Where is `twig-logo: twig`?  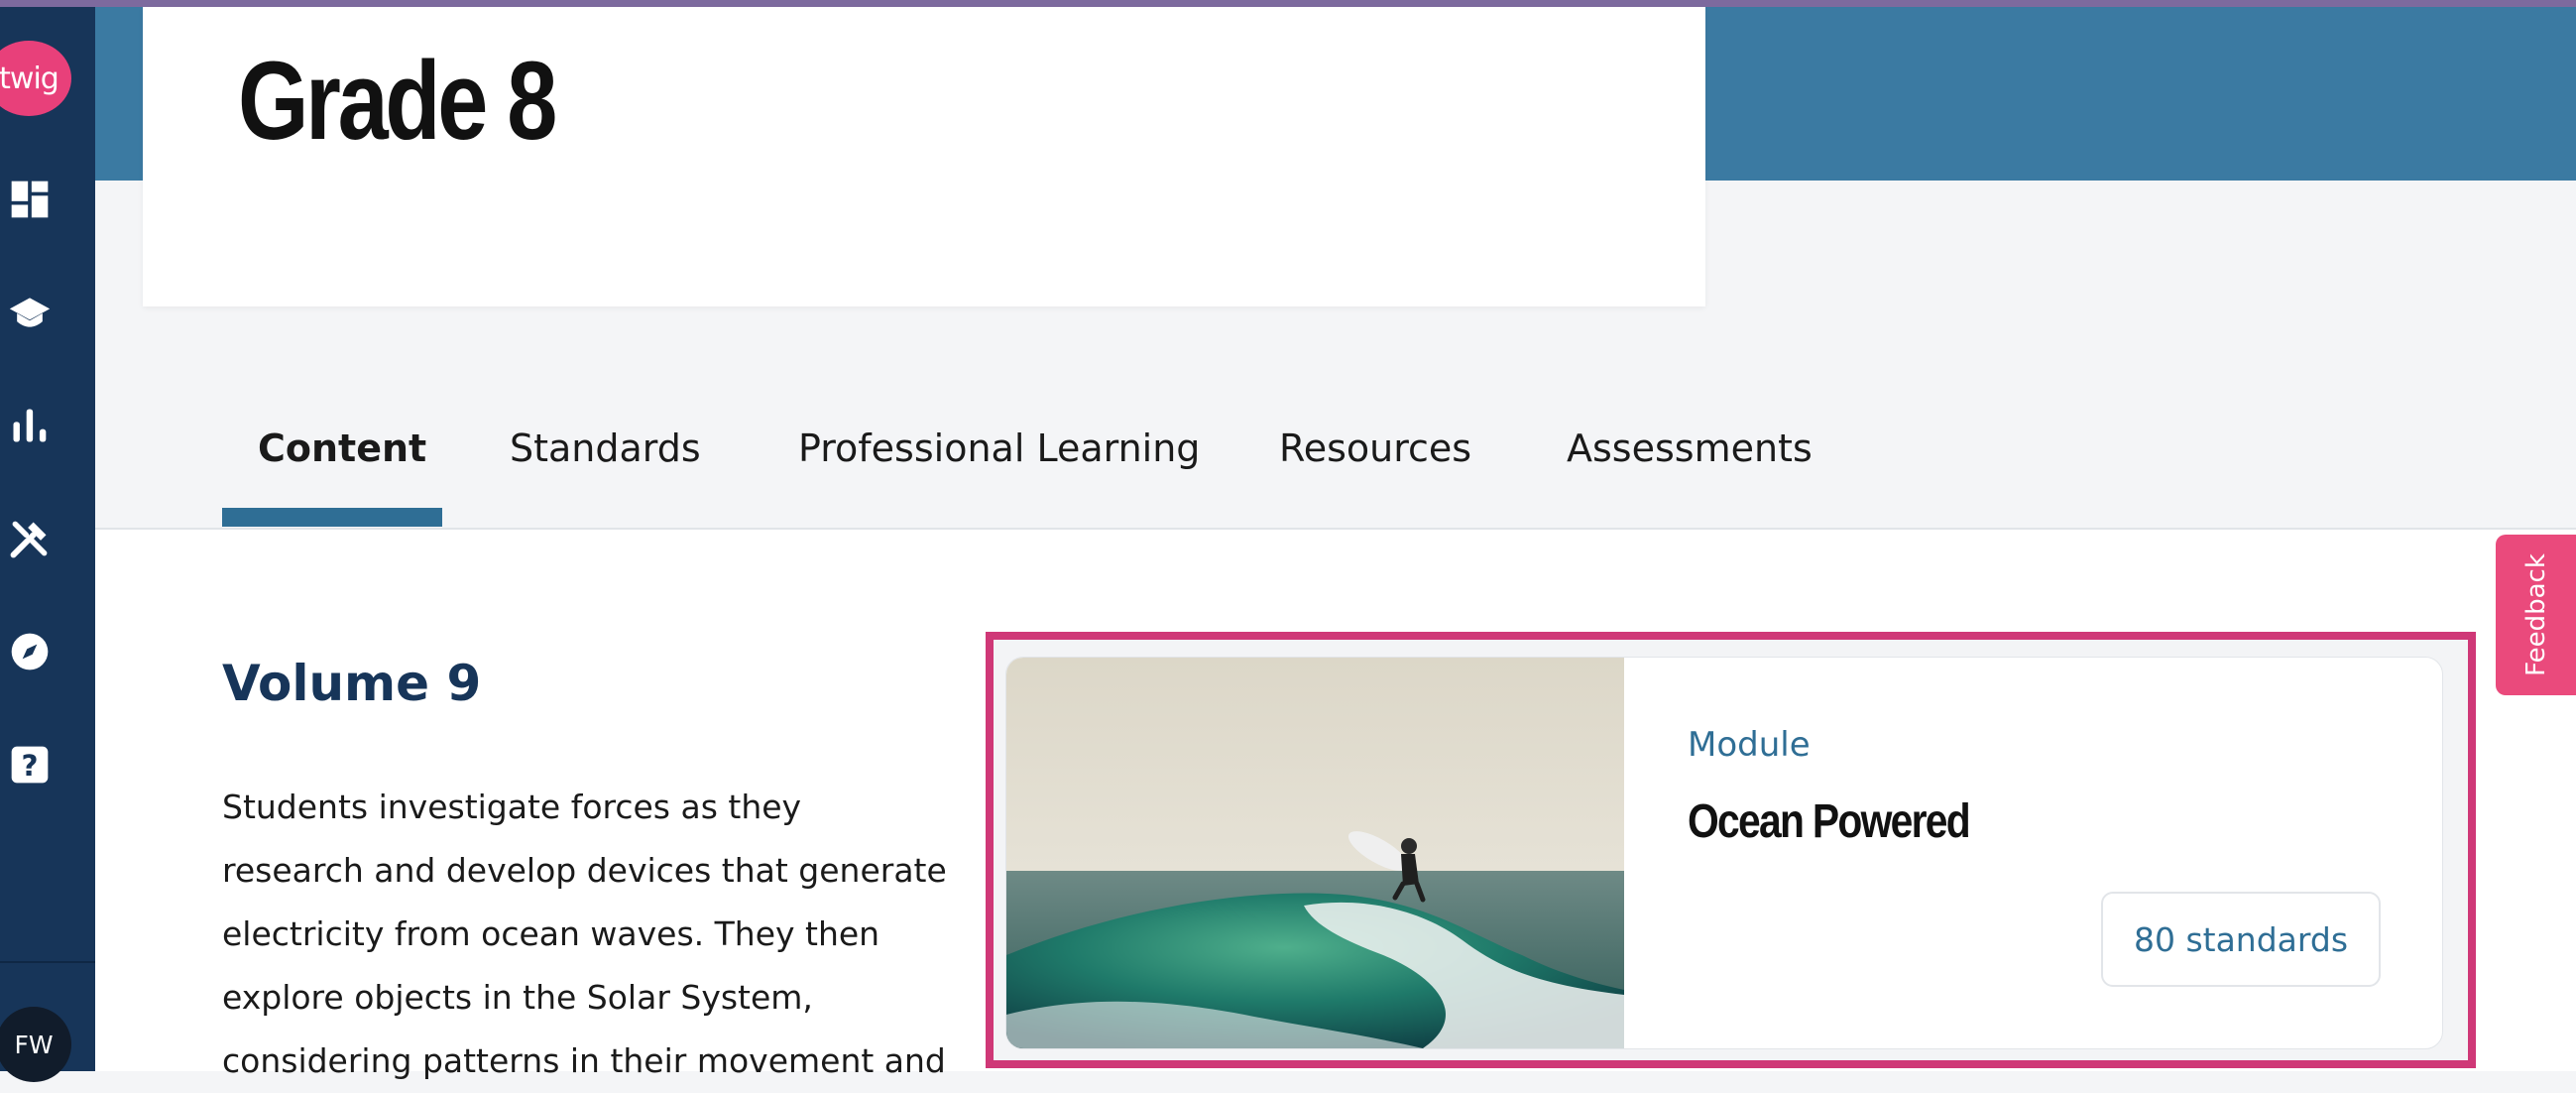 twig-logo: twig is located at coordinates (35, 78).